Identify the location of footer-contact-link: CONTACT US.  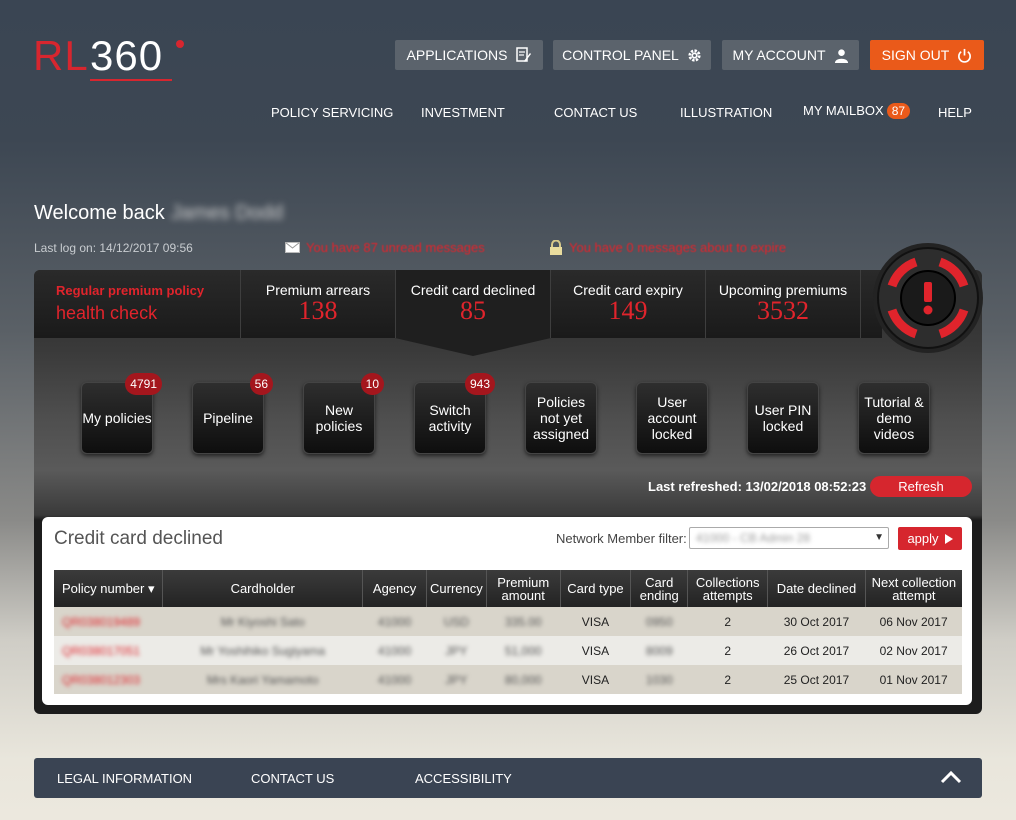
(292, 778).